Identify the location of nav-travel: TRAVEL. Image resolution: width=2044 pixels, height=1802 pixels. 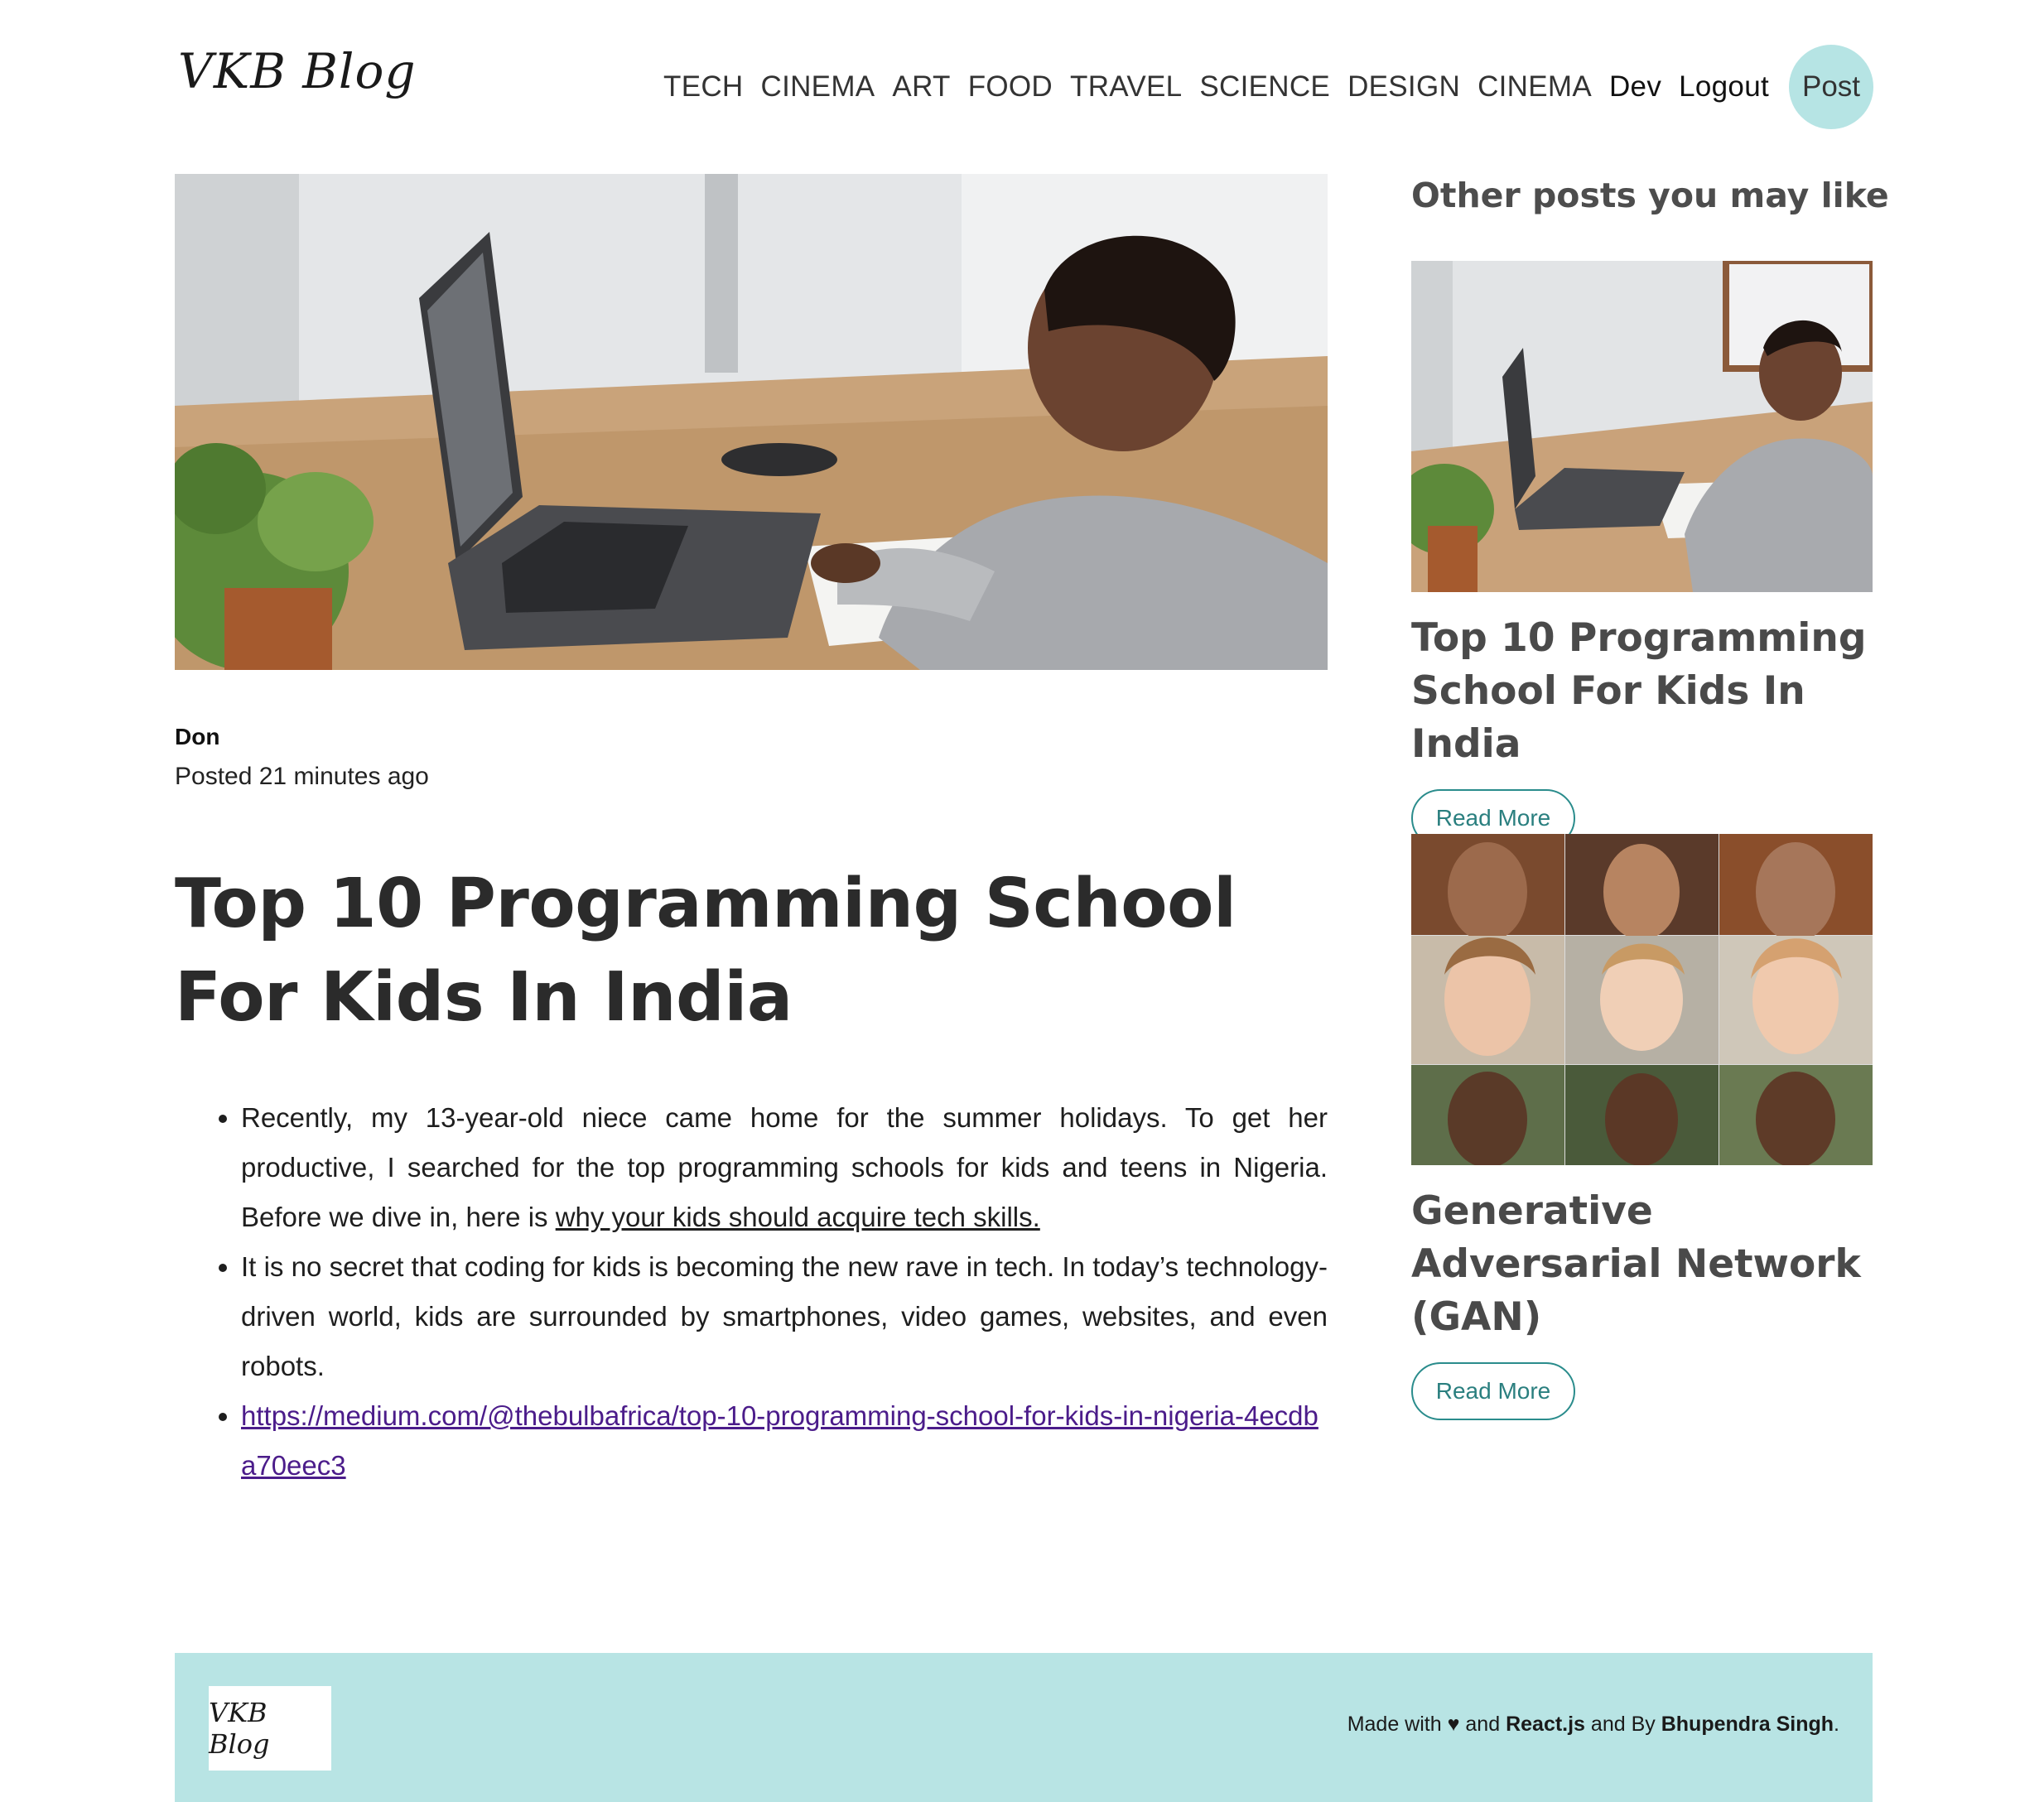
(1126, 87).